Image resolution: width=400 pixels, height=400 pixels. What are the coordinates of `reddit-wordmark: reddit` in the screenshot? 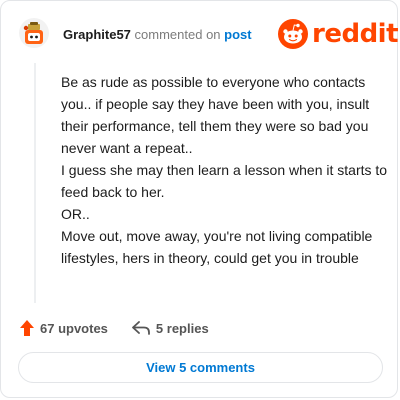 It's located at (355, 34).